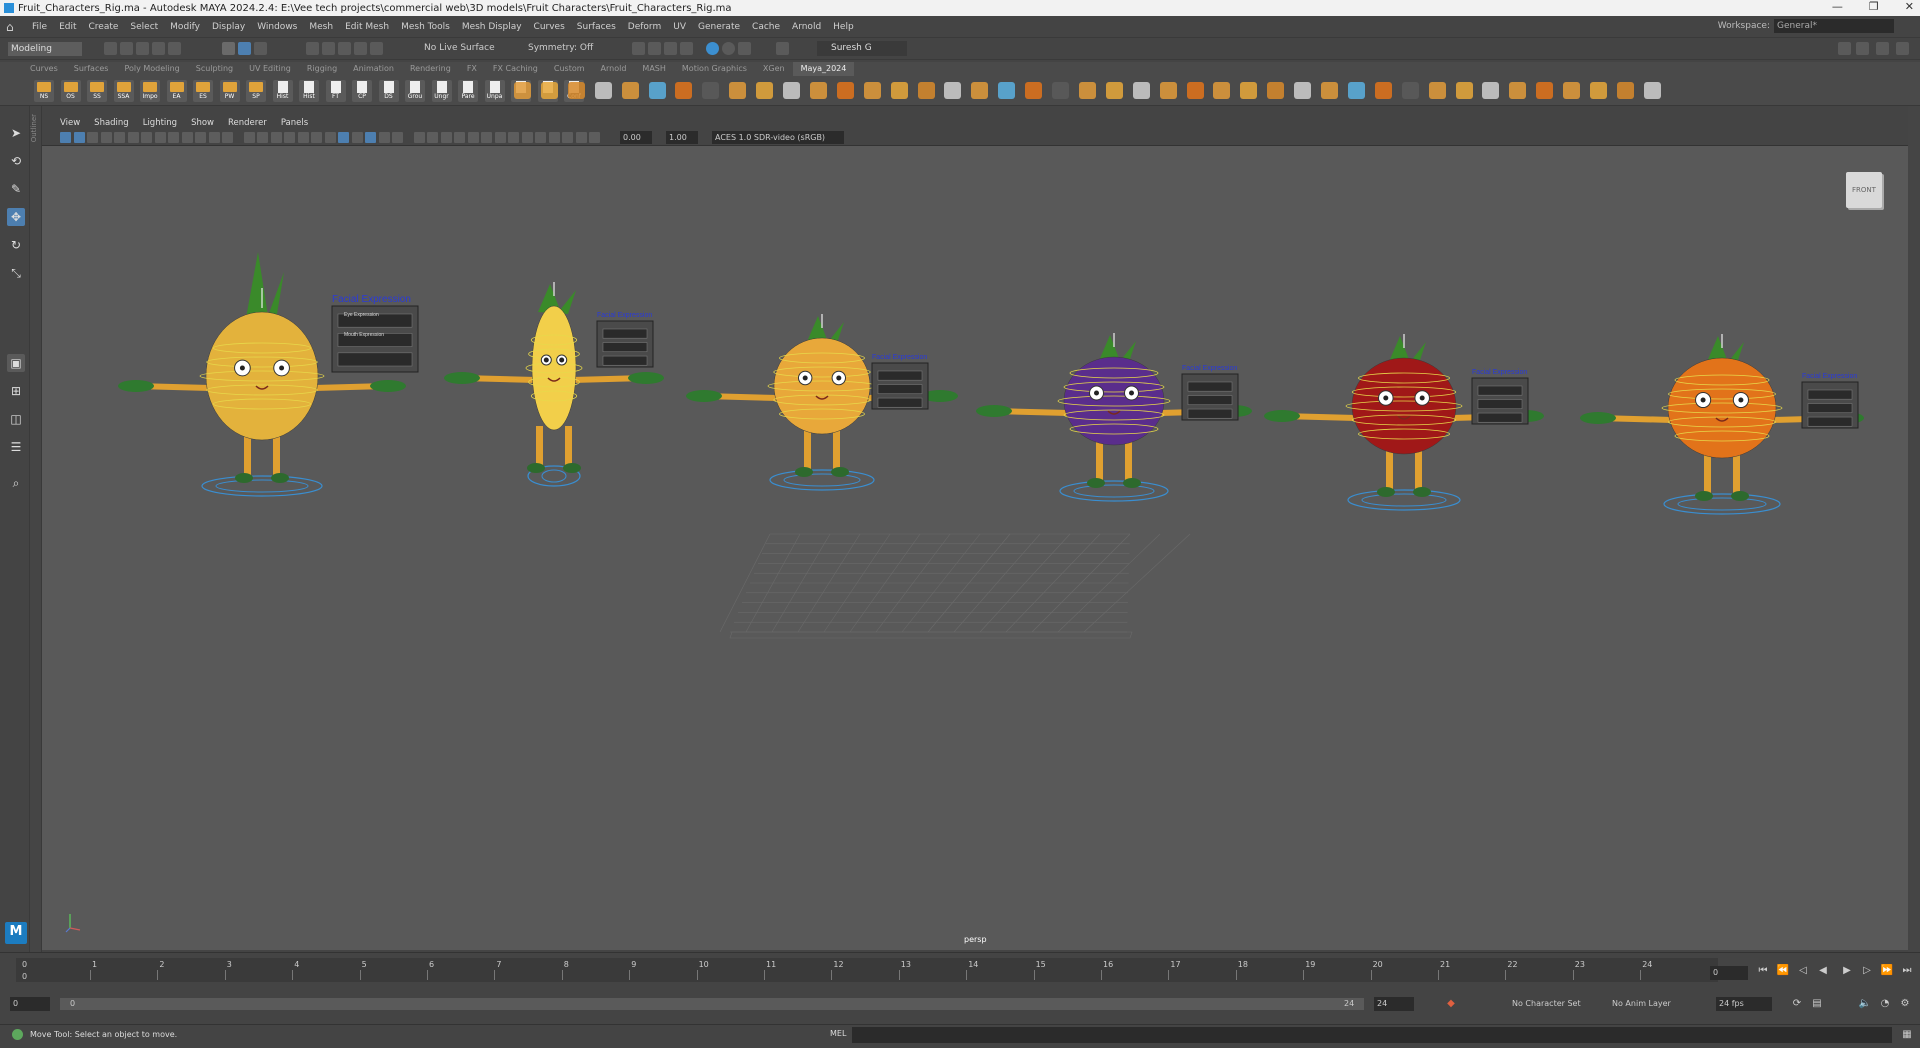 Image resolution: width=1920 pixels, height=1048 pixels. Describe the element at coordinates (1744, 1004) in the screenshot. I see `fps-dropdown: 24 fps` at that location.